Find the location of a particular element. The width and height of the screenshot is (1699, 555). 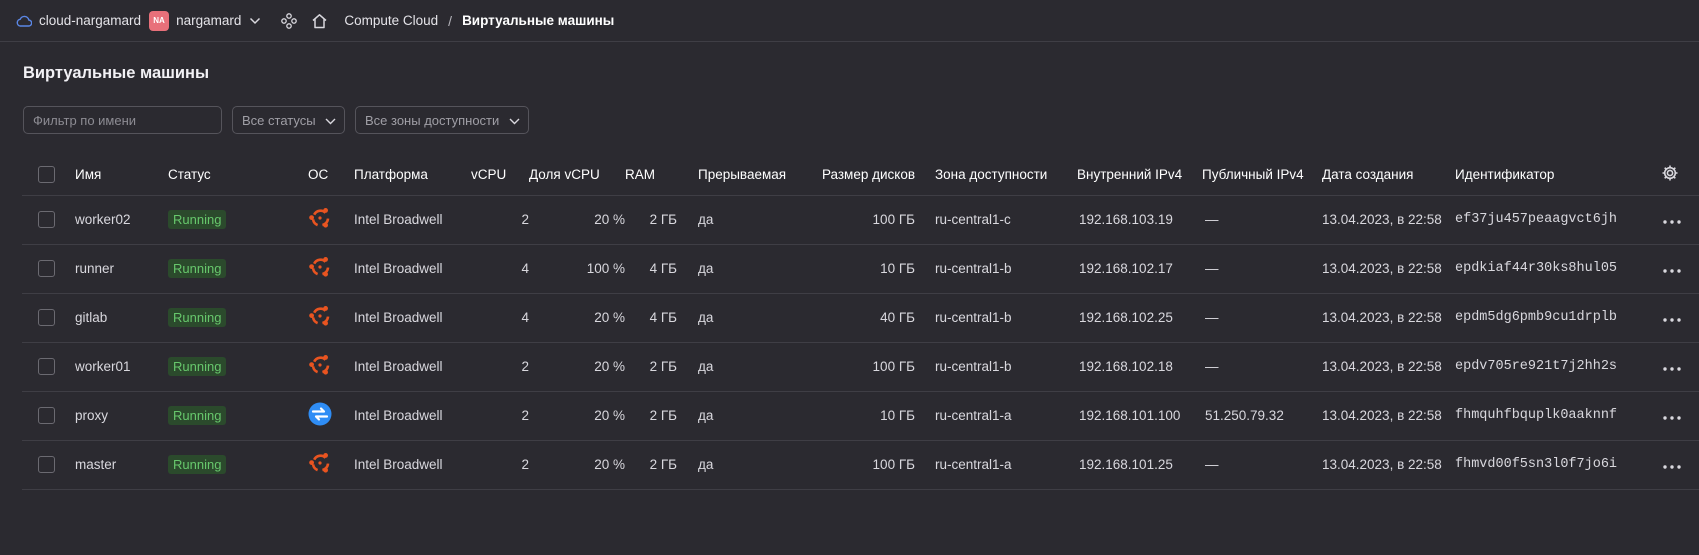

col-zone: Зона доступности is located at coordinates (1006, 175).